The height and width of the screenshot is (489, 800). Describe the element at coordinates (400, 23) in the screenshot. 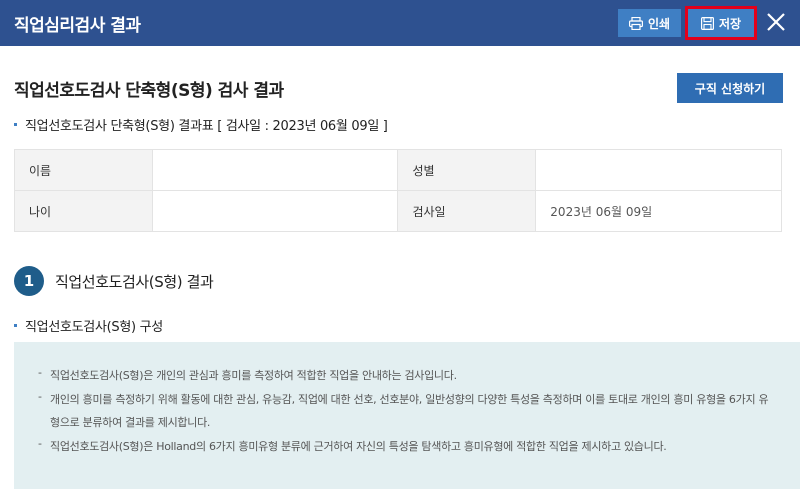

I see `modal-header: 직업심리검사 결과 인쇄 저장` at that location.